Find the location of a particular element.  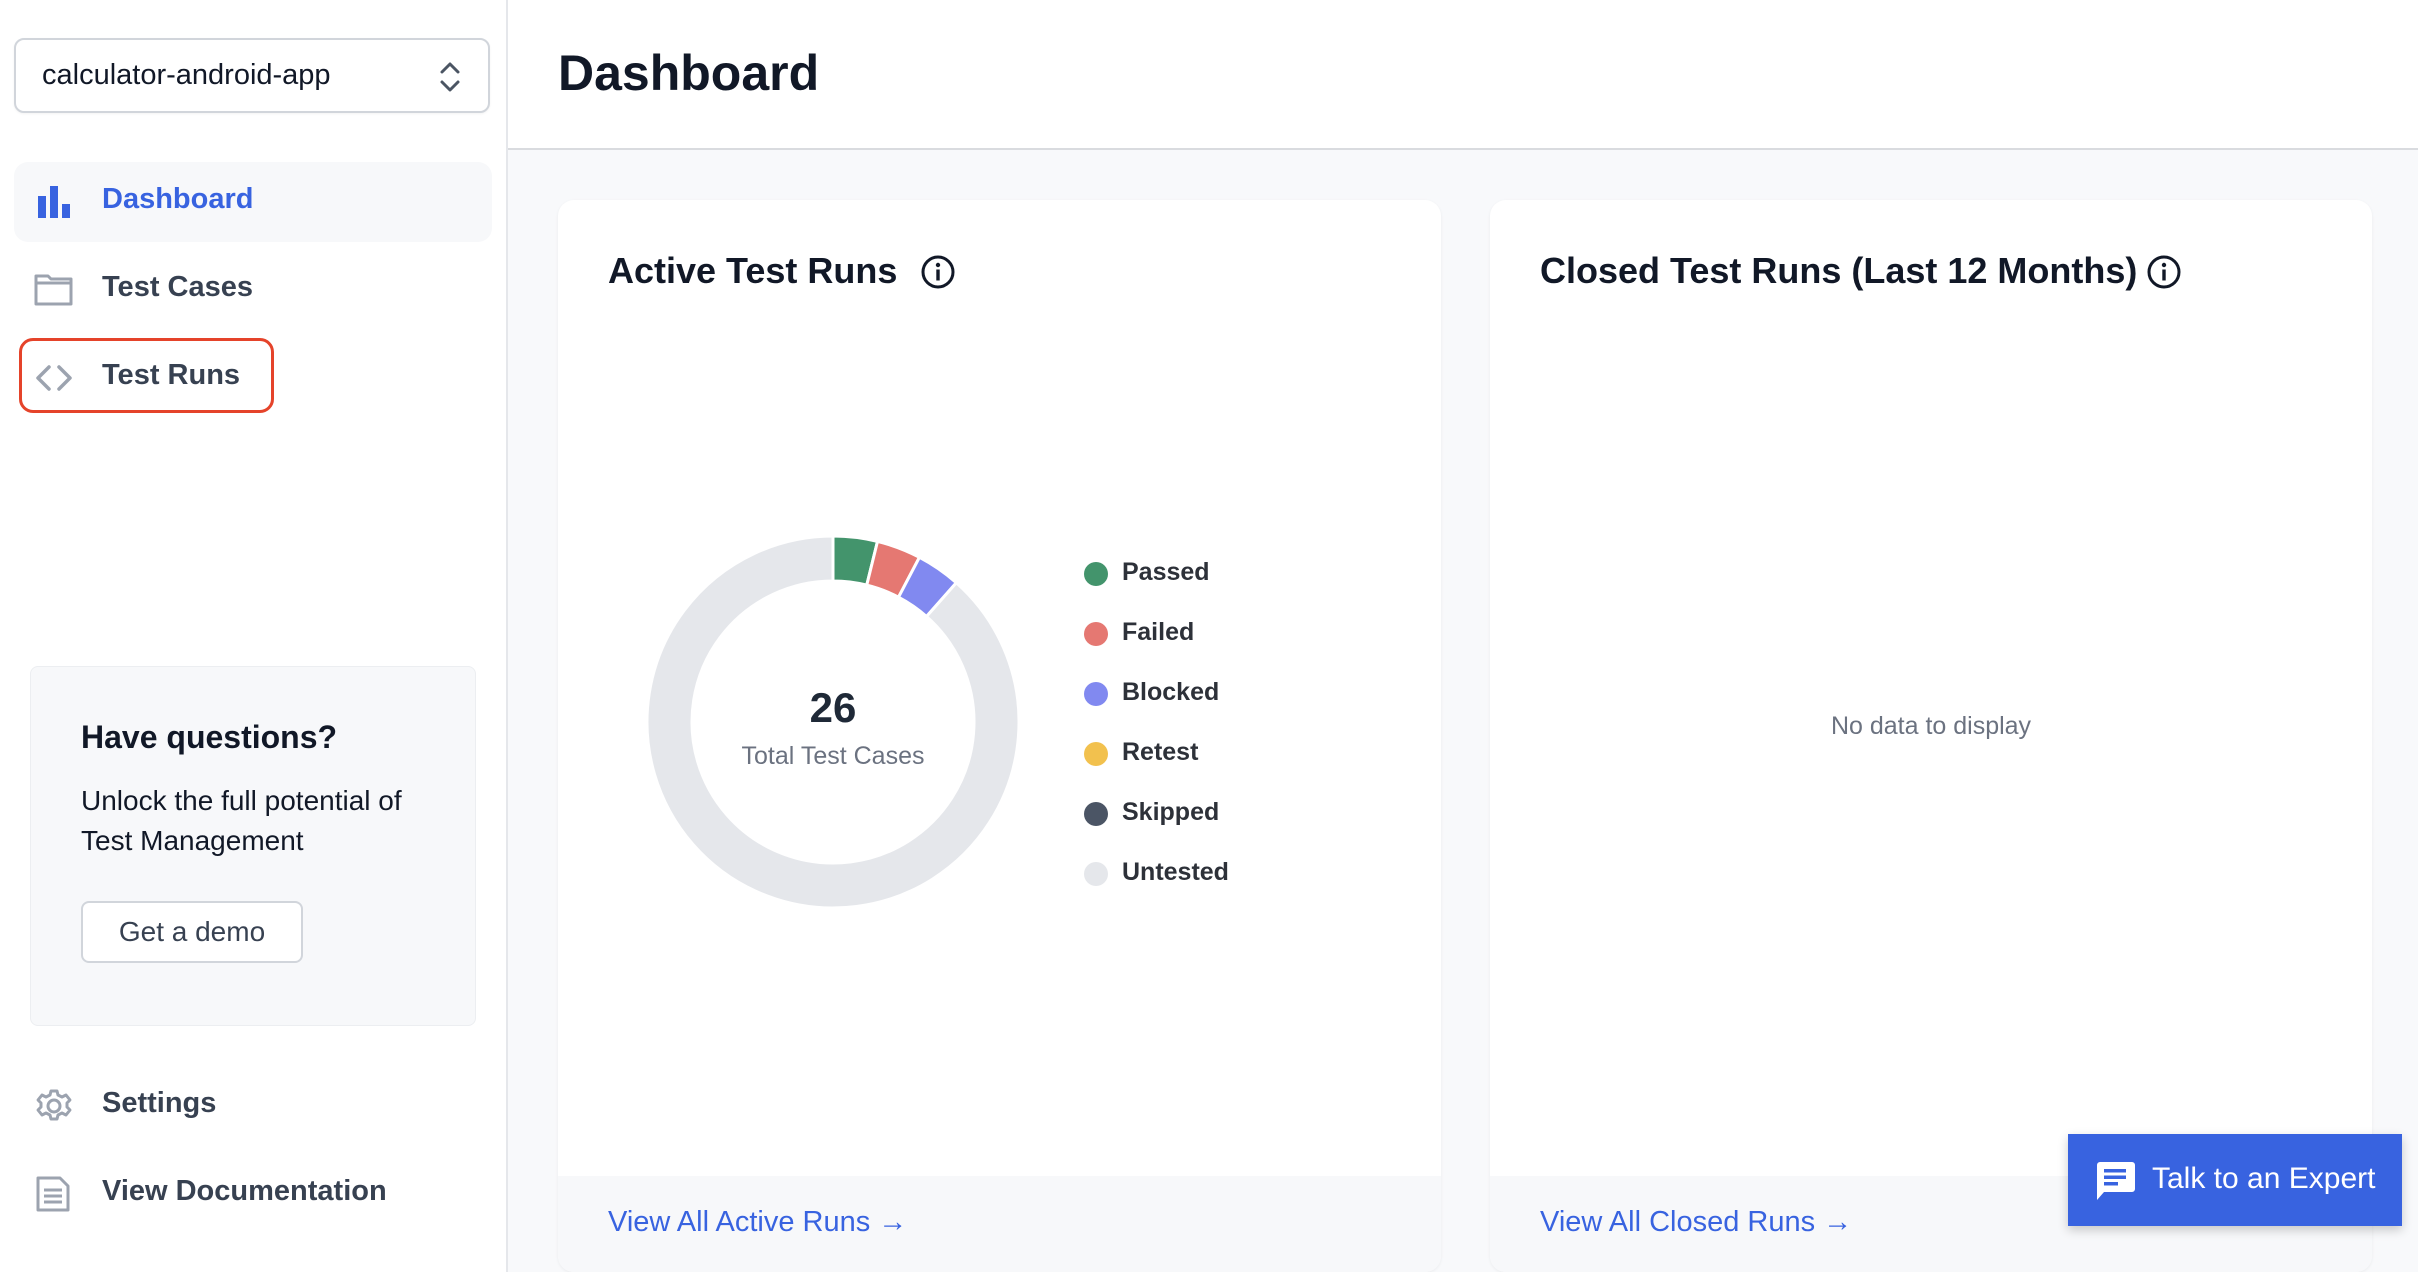

talk-to-expert-label: Talk to an Expert is located at coordinates (2264, 1178).